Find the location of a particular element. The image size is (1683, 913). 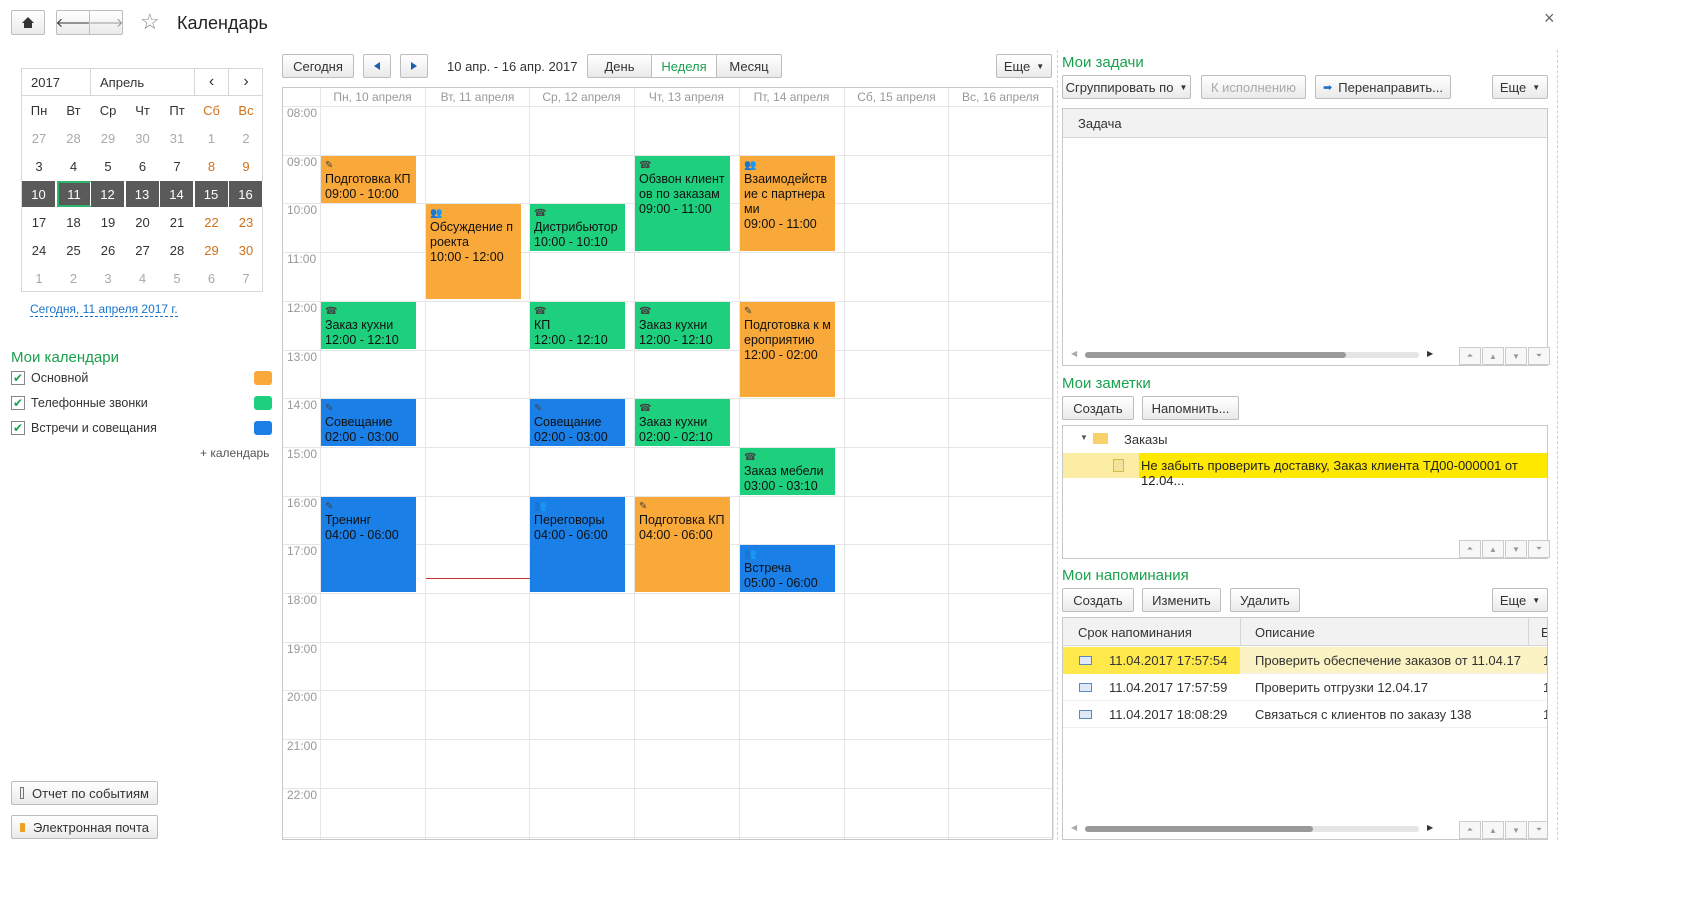

reminders-create-button: Создать is located at coordinates (1098, 600).